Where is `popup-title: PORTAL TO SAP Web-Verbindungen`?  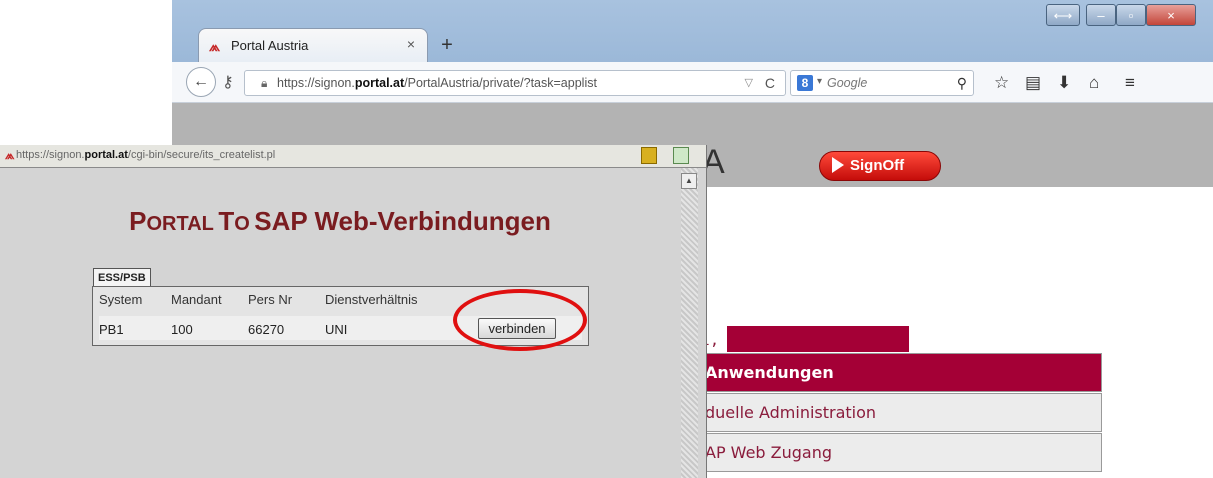
popup-title: PORTAL TO SAP Web-Verbindungen is located at coordinates (340, 221).